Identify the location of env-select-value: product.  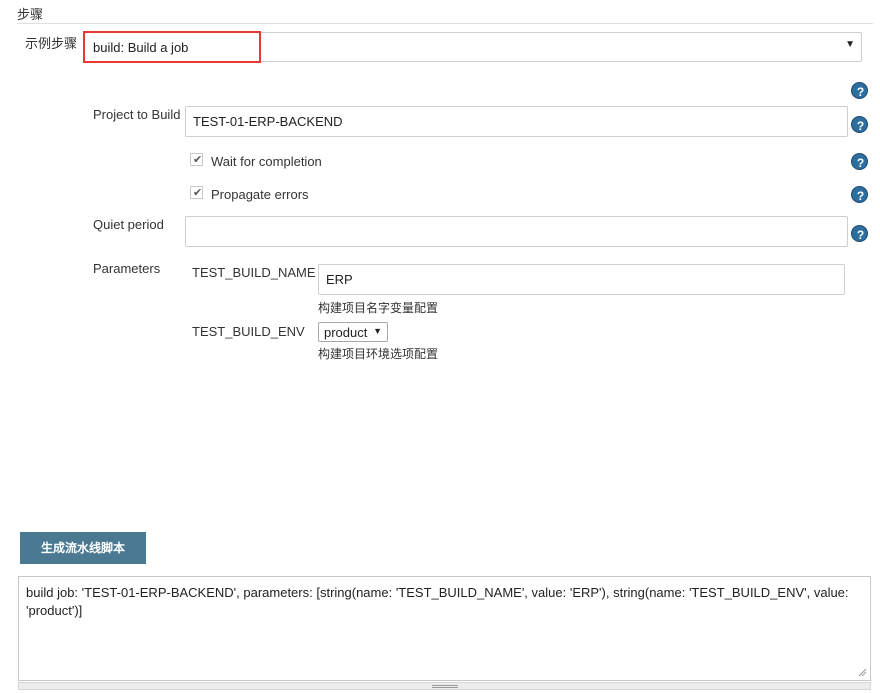
(346, 332).